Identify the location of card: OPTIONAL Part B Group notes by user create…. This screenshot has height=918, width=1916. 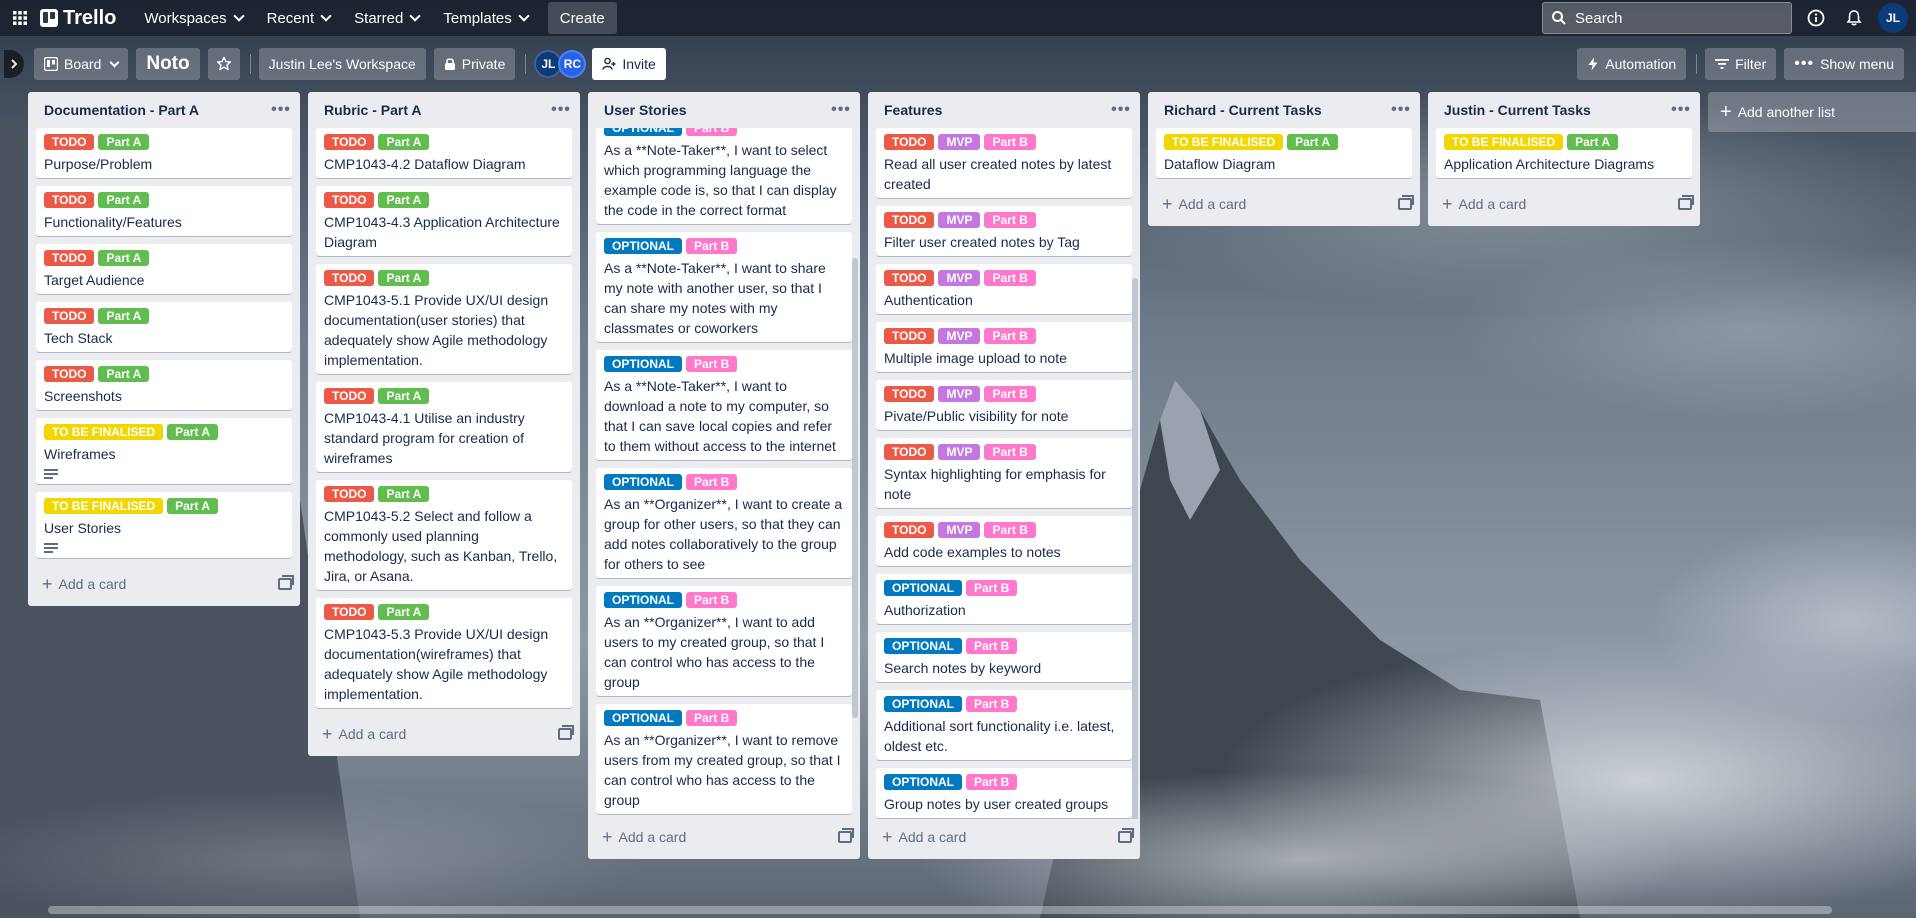
(1004, 793).